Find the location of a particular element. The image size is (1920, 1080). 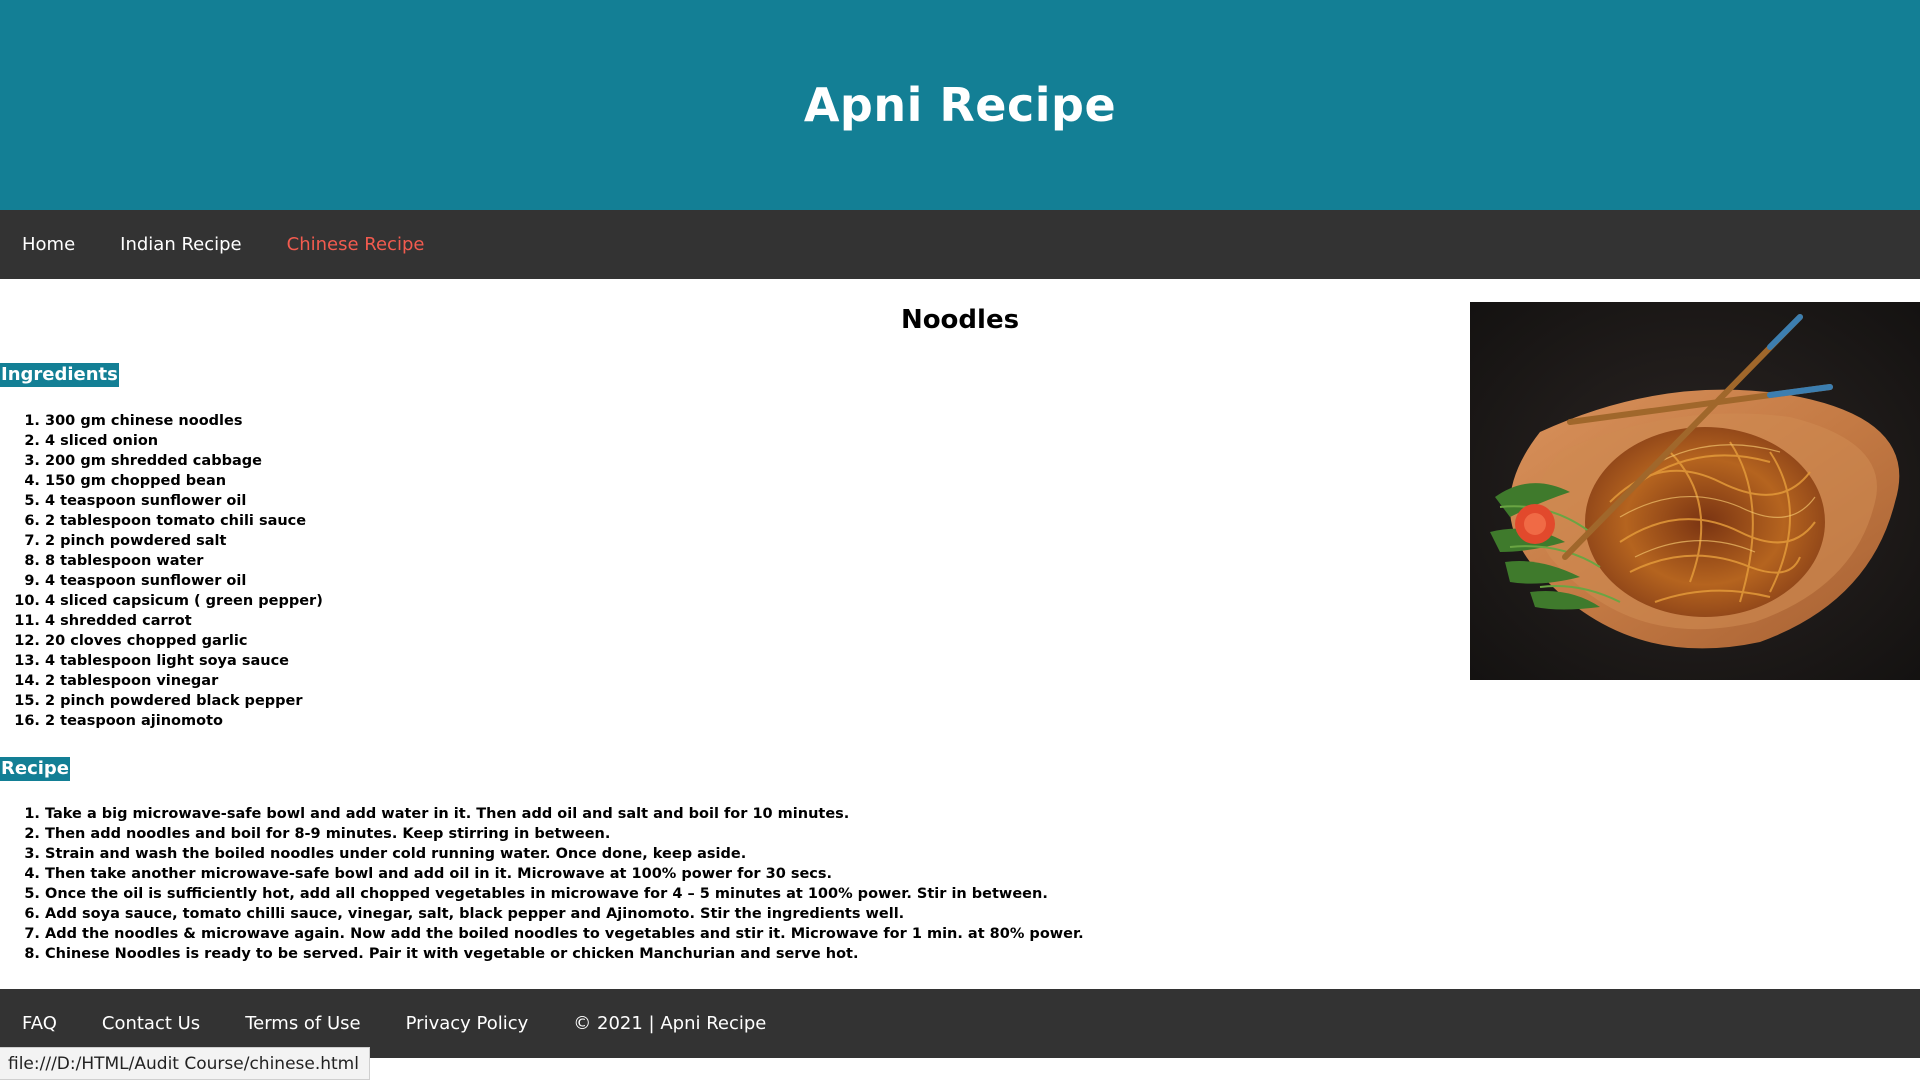

list-item: 4 sliced capsicum ( green pepper) is located at coordinates (184, 601).